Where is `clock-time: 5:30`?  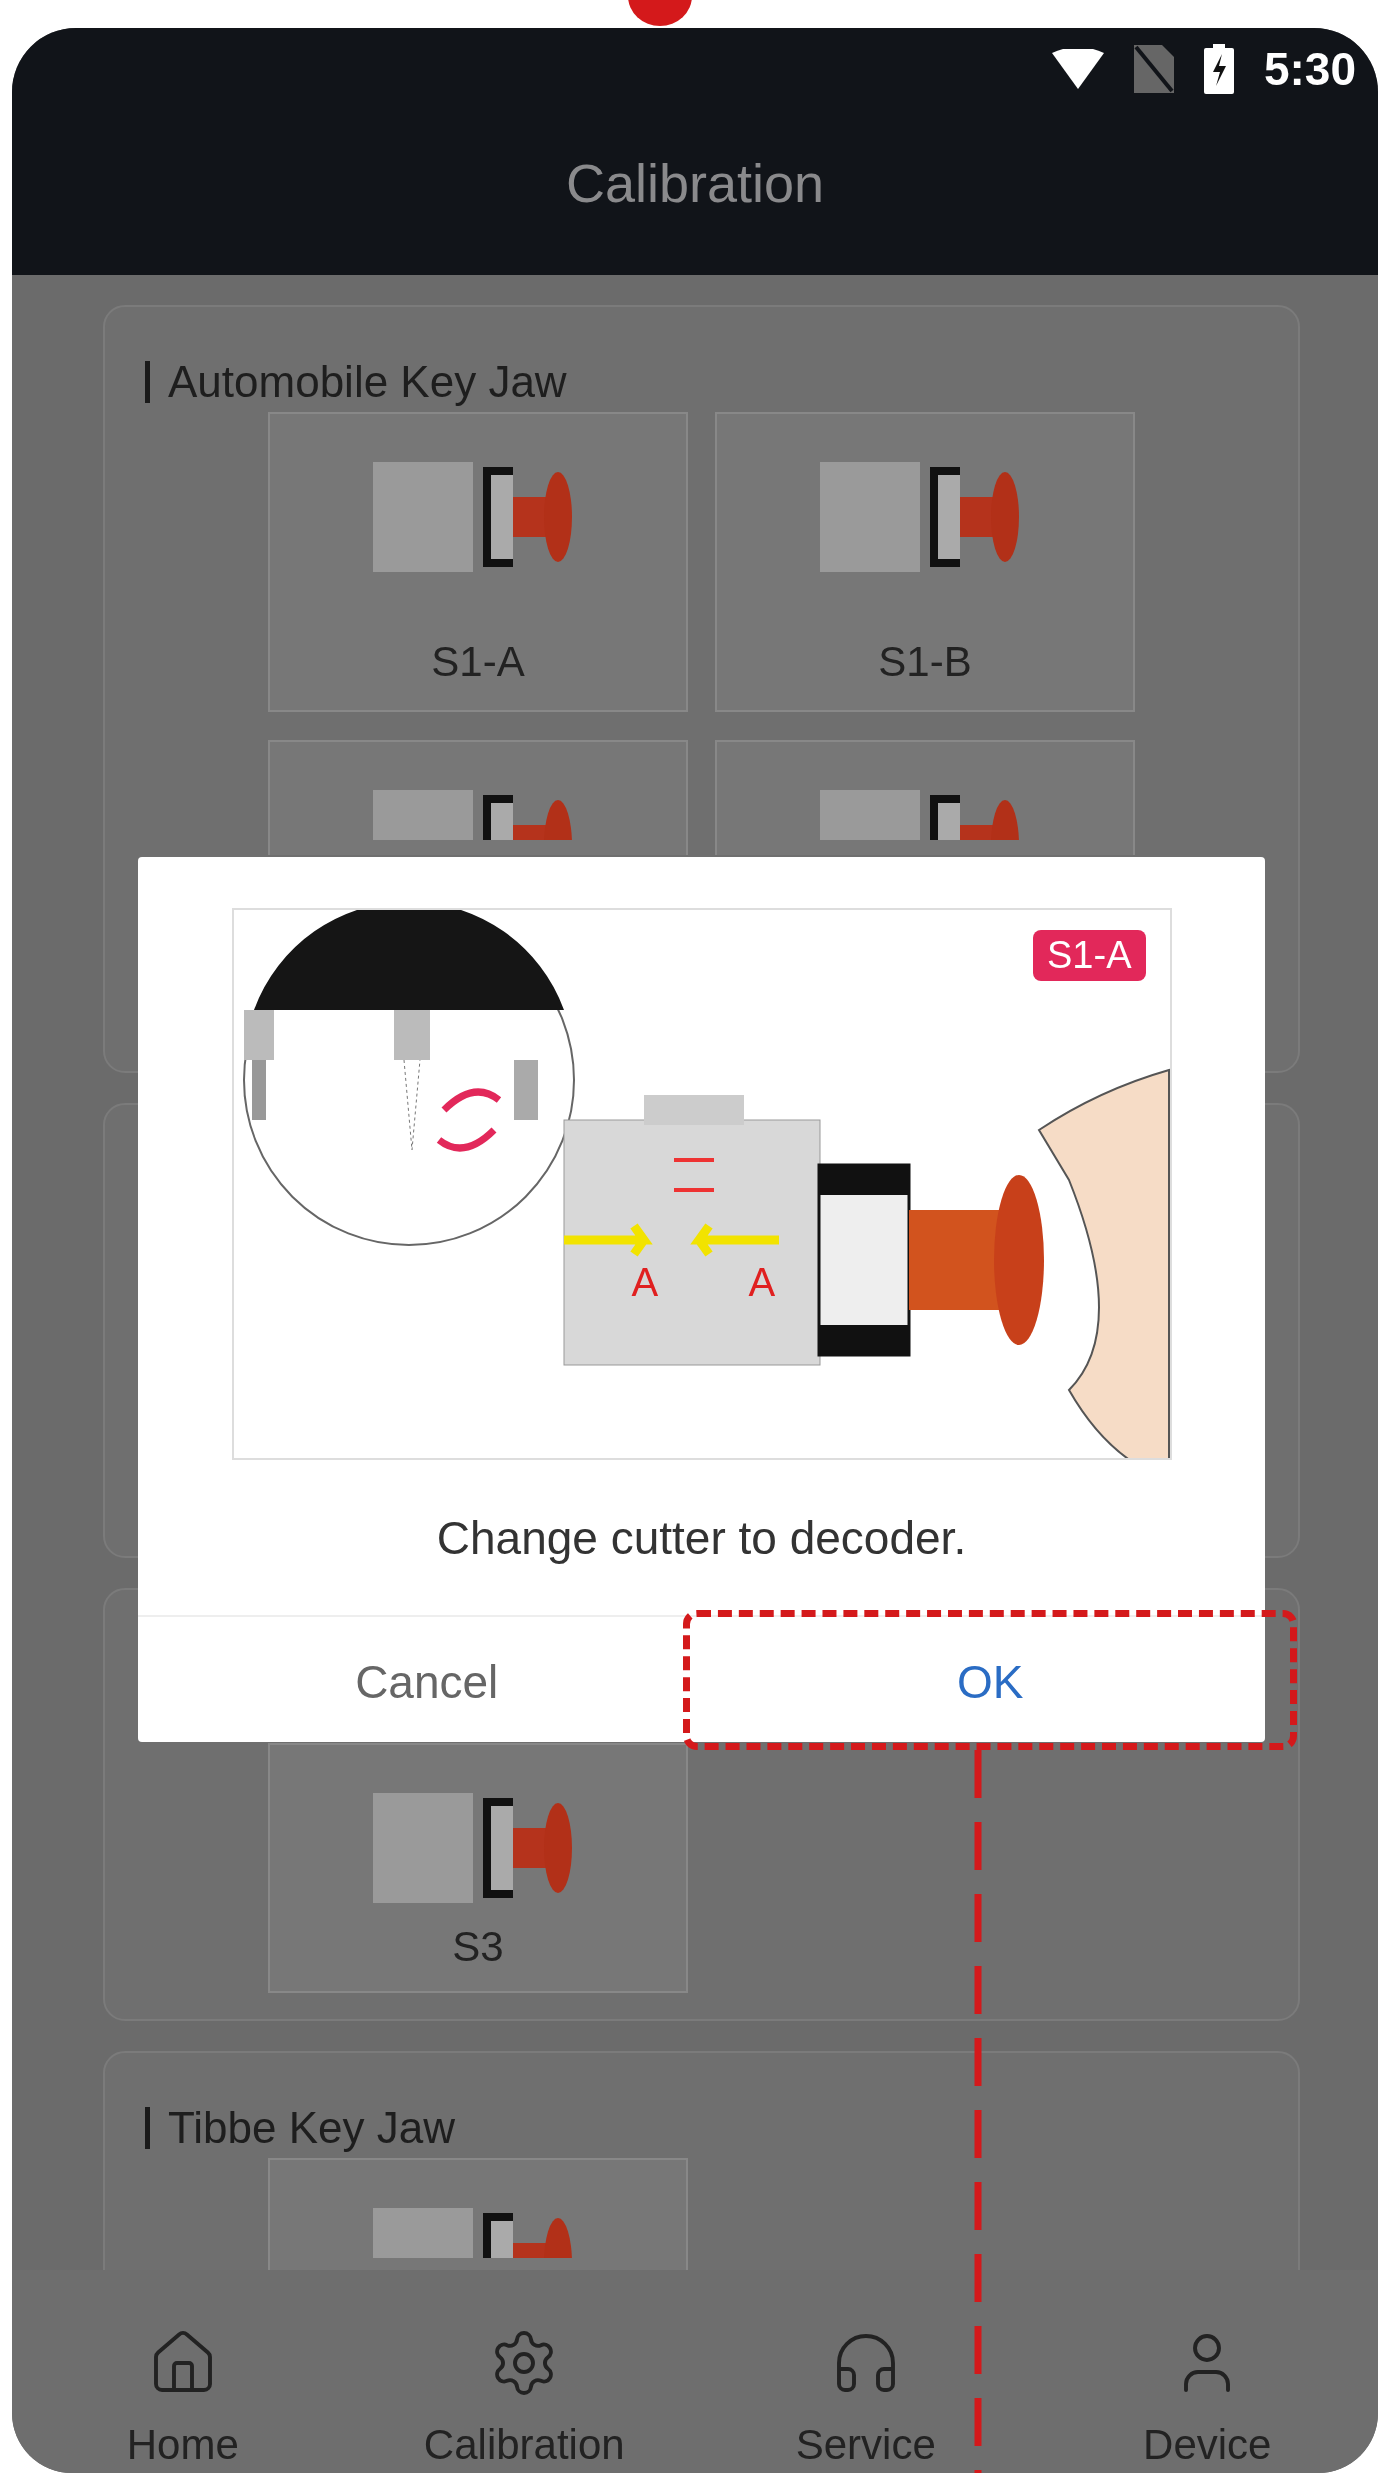
clock-time: 5:30 is located at coordinates (1309, 69).